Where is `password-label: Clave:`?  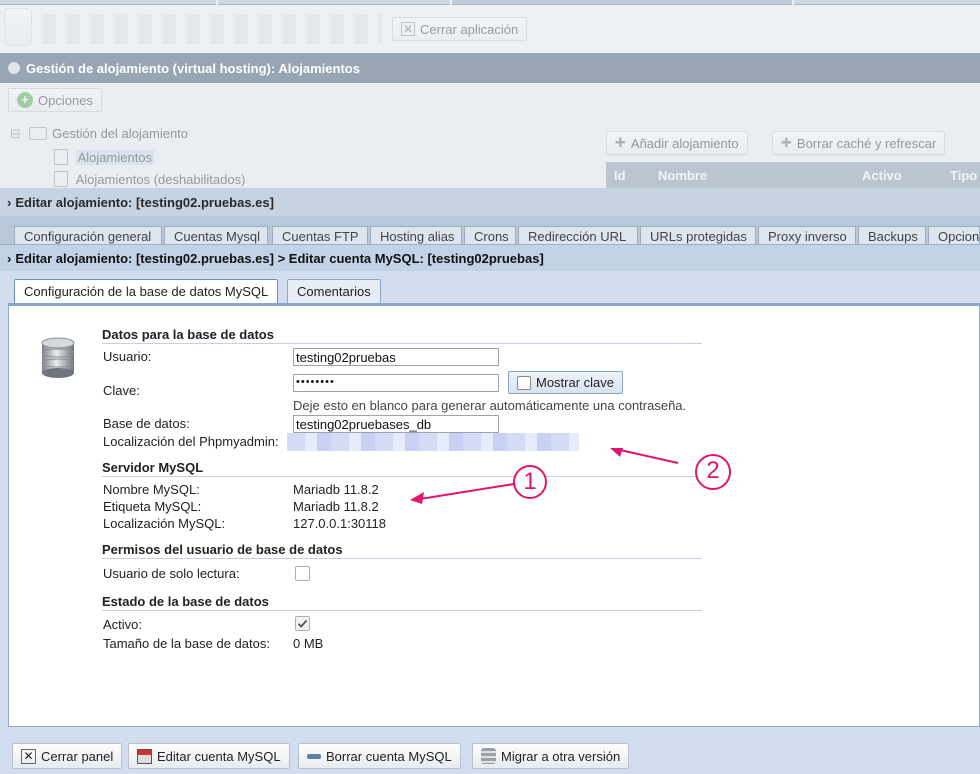
password-label: Clave: is located at coordinates (121, 390).